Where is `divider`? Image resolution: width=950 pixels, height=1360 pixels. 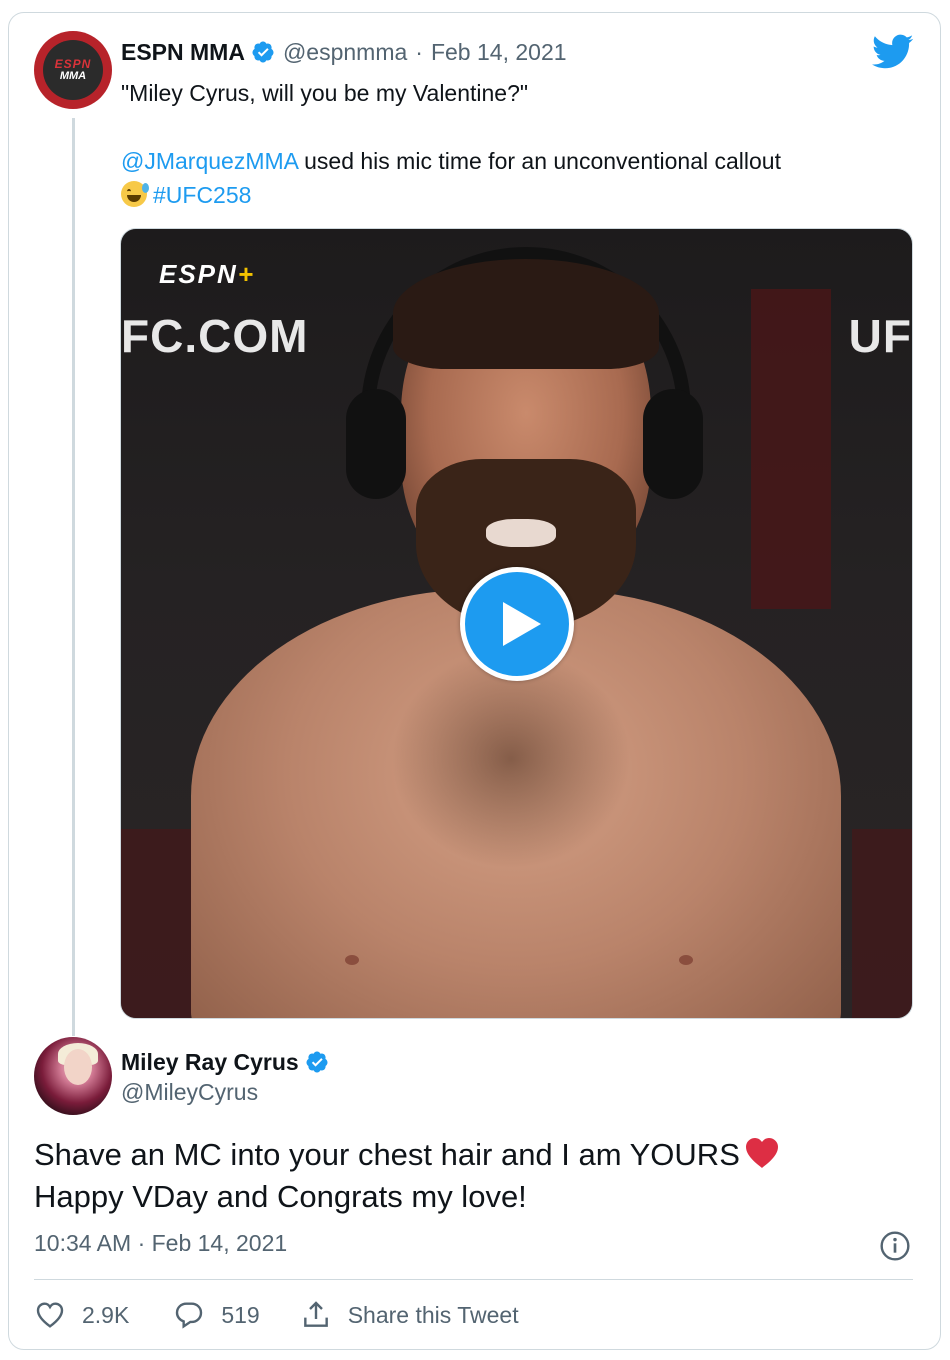 divider is located at coordinates (473, 1279).